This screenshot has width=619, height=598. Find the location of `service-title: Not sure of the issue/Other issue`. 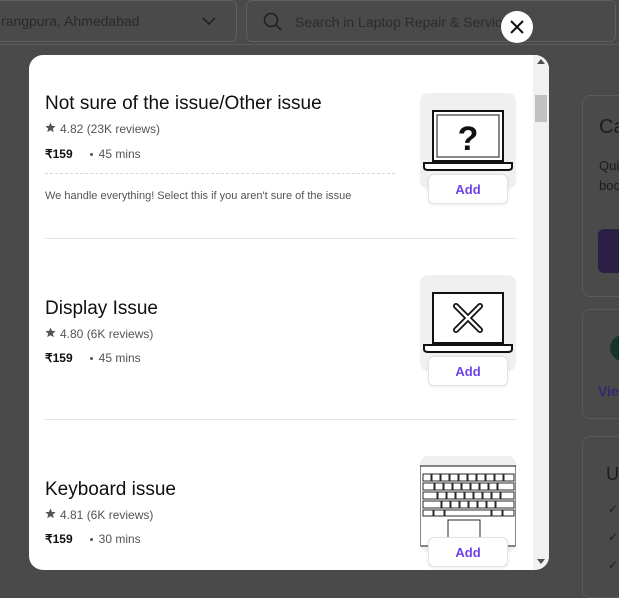

service-title: Not sure of the issue/Other issue is located at coordinates (183, 103).